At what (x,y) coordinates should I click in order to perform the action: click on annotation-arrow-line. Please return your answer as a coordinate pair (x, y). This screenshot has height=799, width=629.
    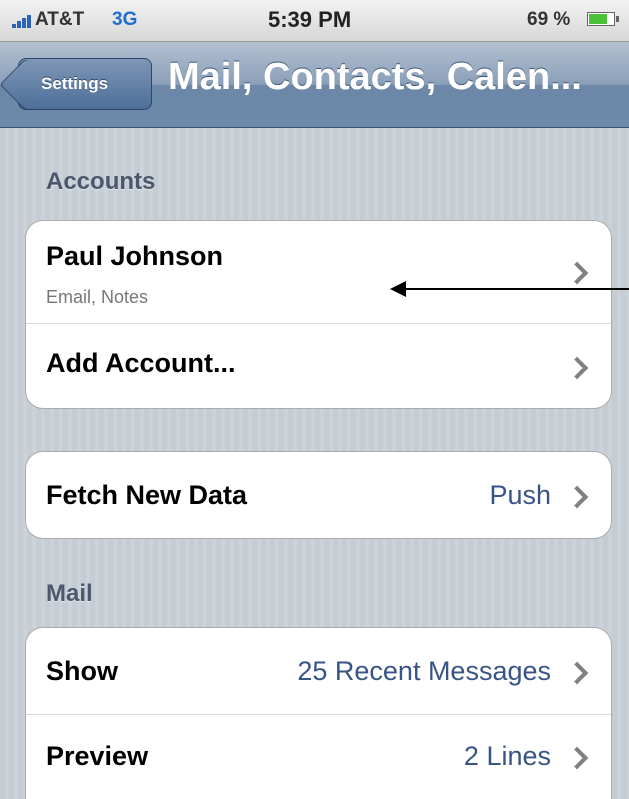
    Looking at the image, I should click on (516, 289).